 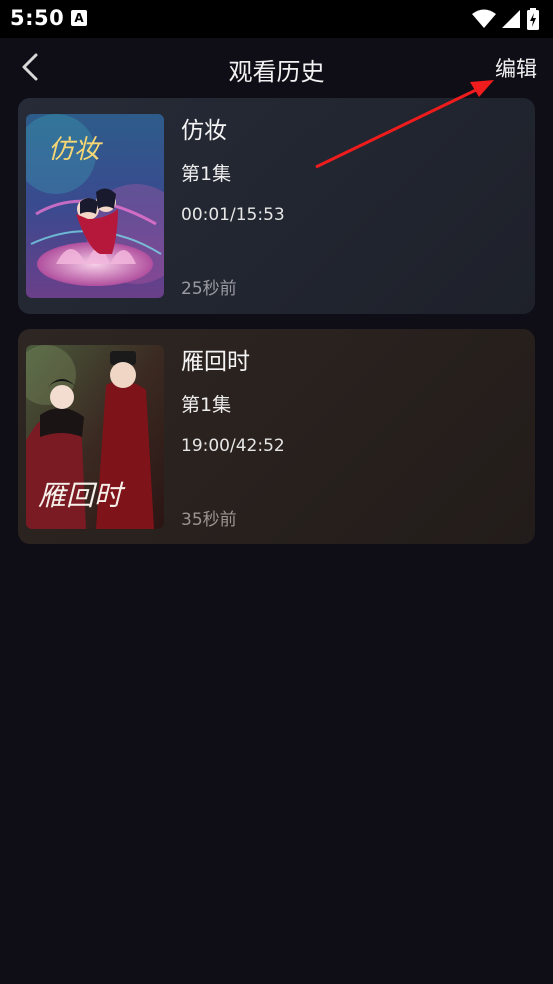 What do you see at coordinates (75, 150) in the screenshot?
I see `poster-title-text: 仿妆` at bounding box center [75, 150].